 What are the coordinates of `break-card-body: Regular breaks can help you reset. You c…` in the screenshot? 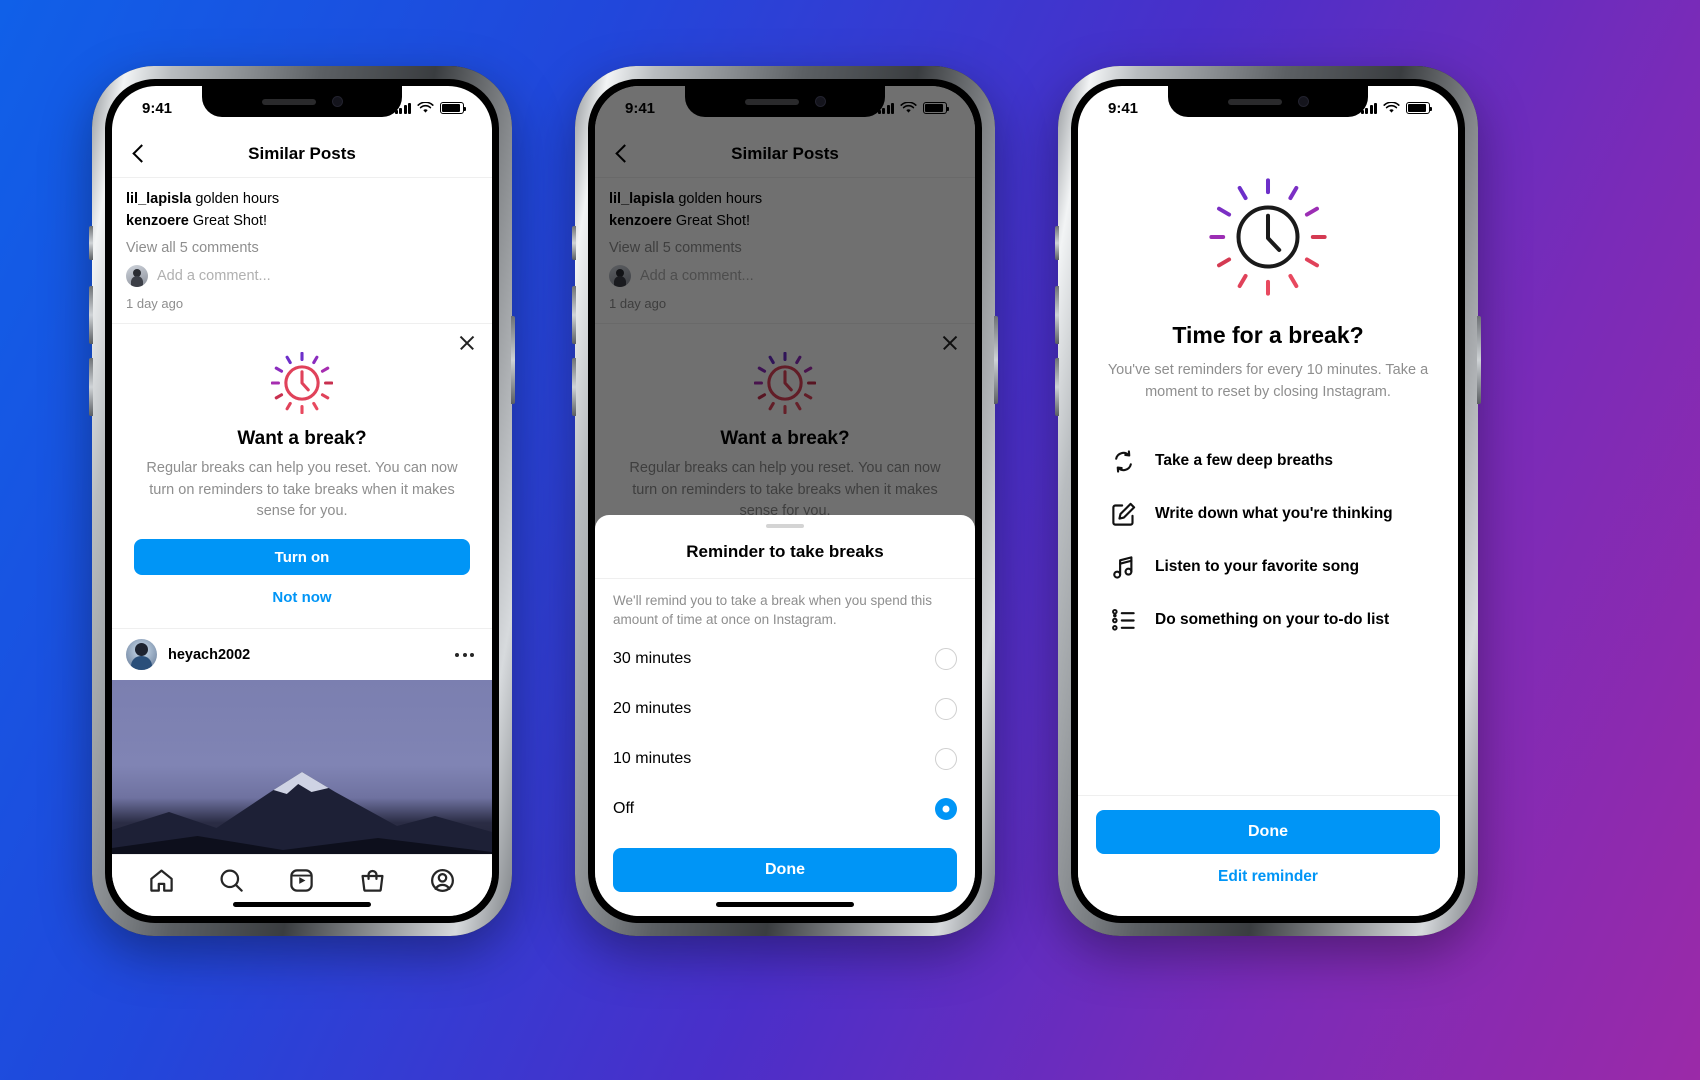 It's located at (302, 489).